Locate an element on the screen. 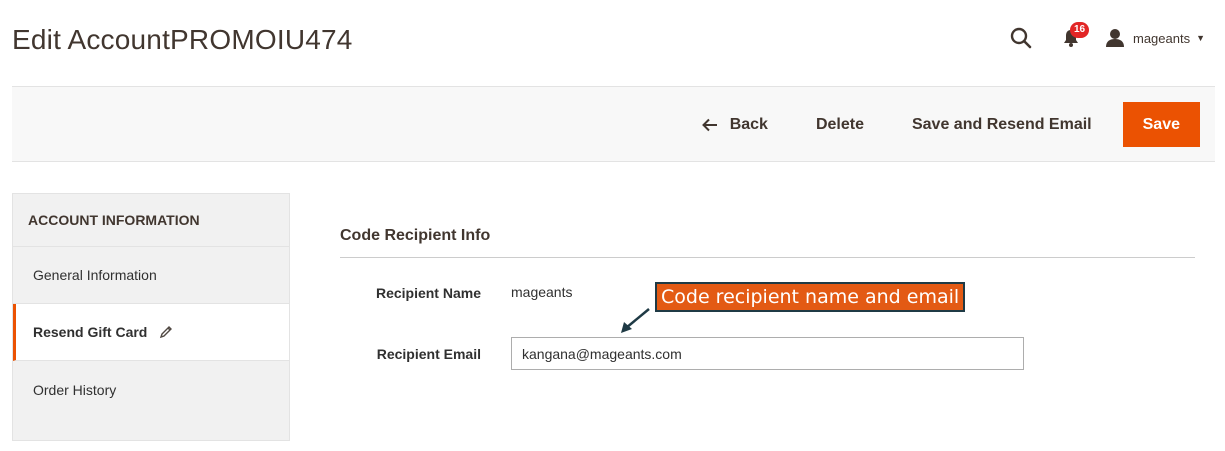 This screenshot has width=1225, height=451. annotation-arrow-icon is located at coordinates (635, 320).